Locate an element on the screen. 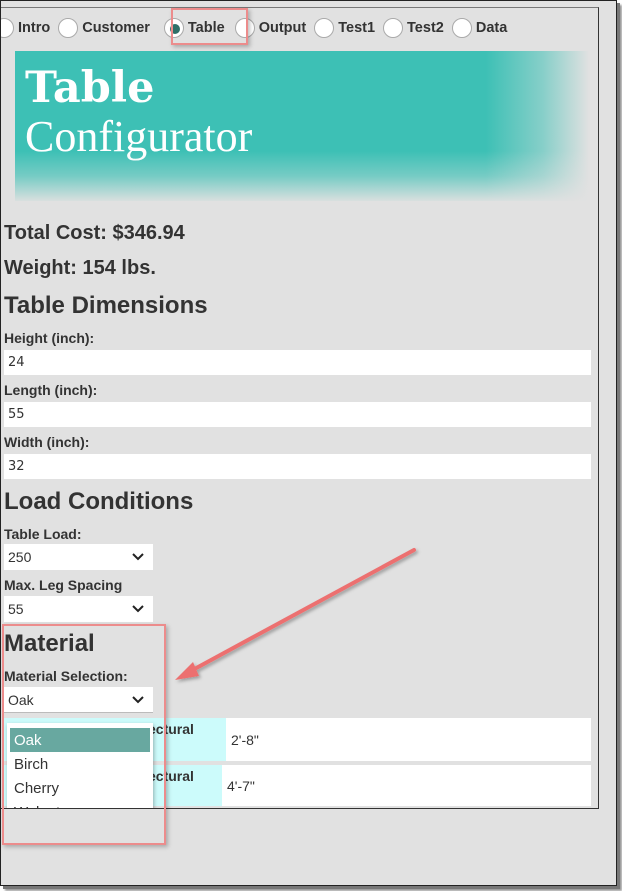 The height and width of the screenshot is (891, 622). tab-test2: Test2 is located at coordinates (413, 28).